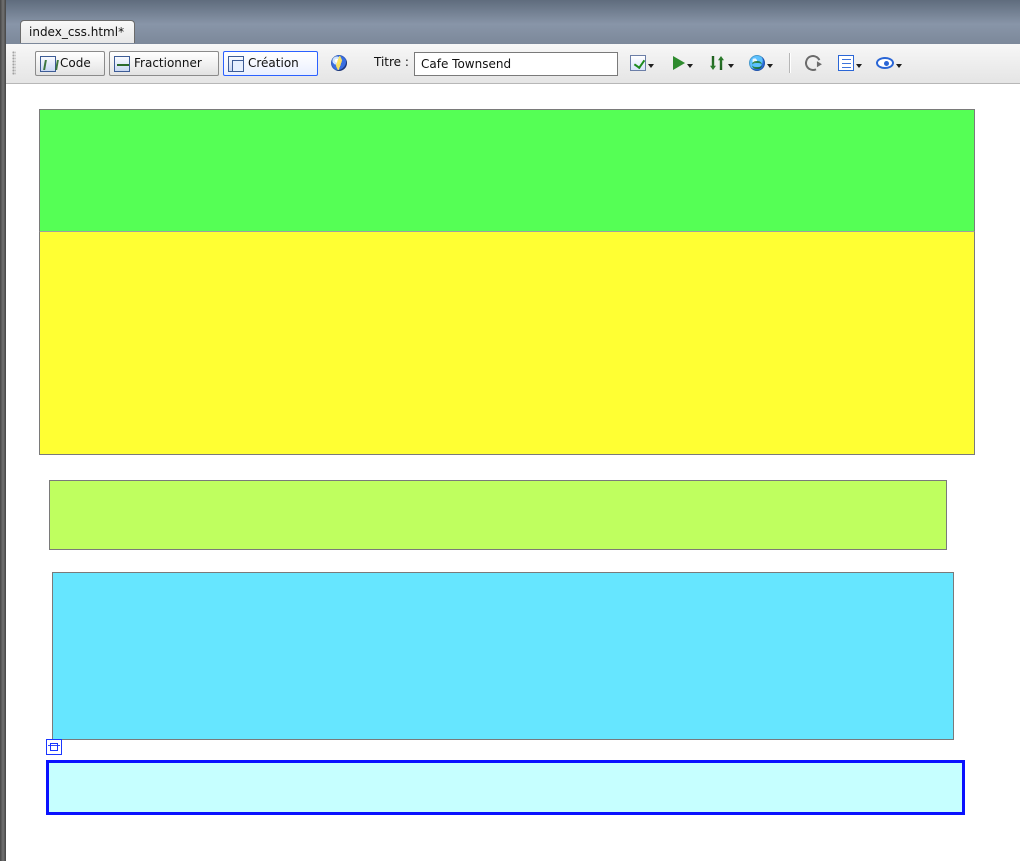 This screenshot has height=861, width=1020. Describe the element at coordinates (505, 787) in the screenshot. I see `selected-block` at that location.